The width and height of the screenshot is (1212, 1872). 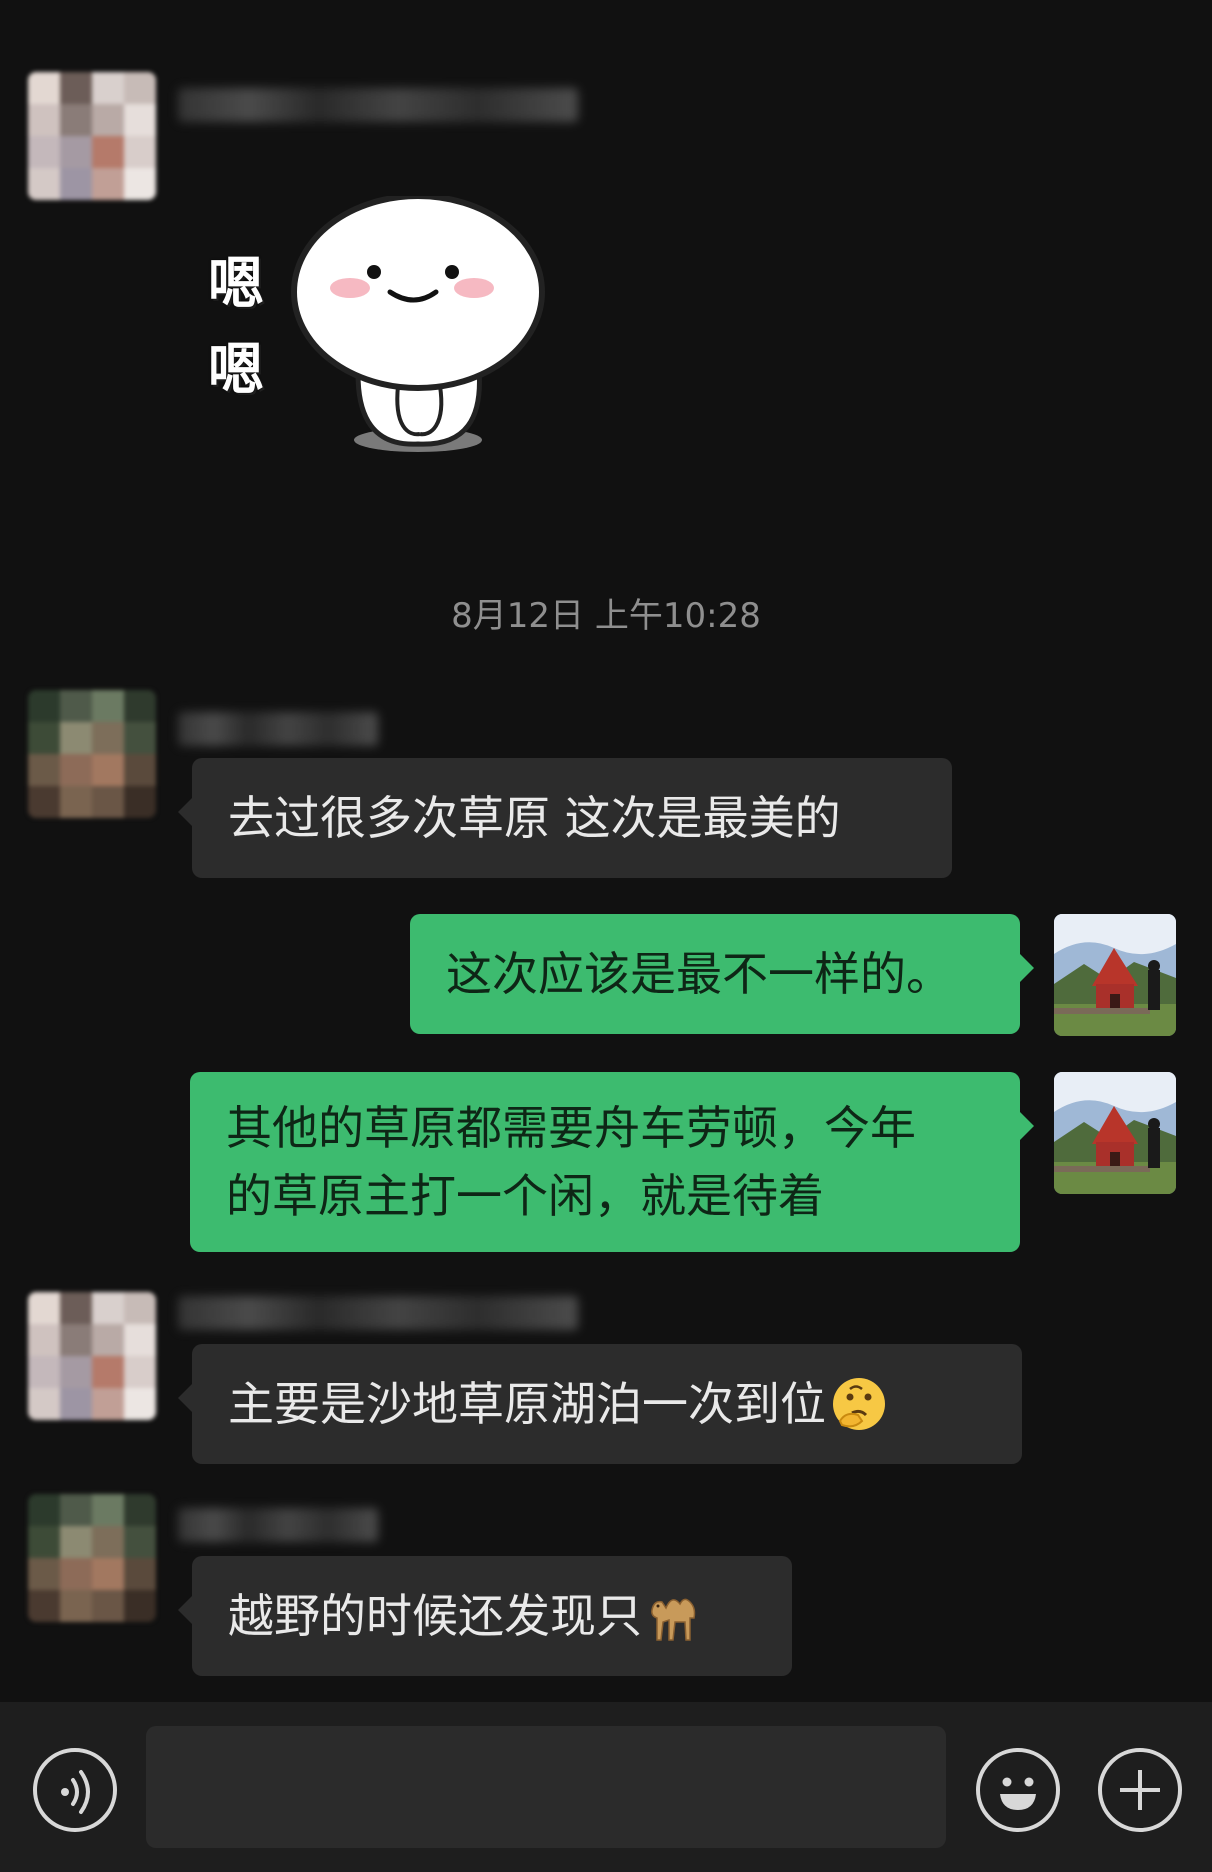 What do you see at coordinates (546, 1787) in the screenshot?
I see `message-input` at bounding box center [546, 1787].